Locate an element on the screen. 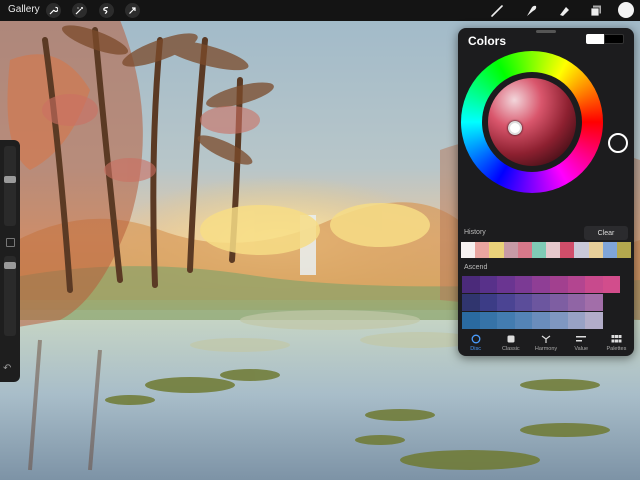 The image size is (640, 480). clear-history-button: Clear is located at coordinates (606, 233).